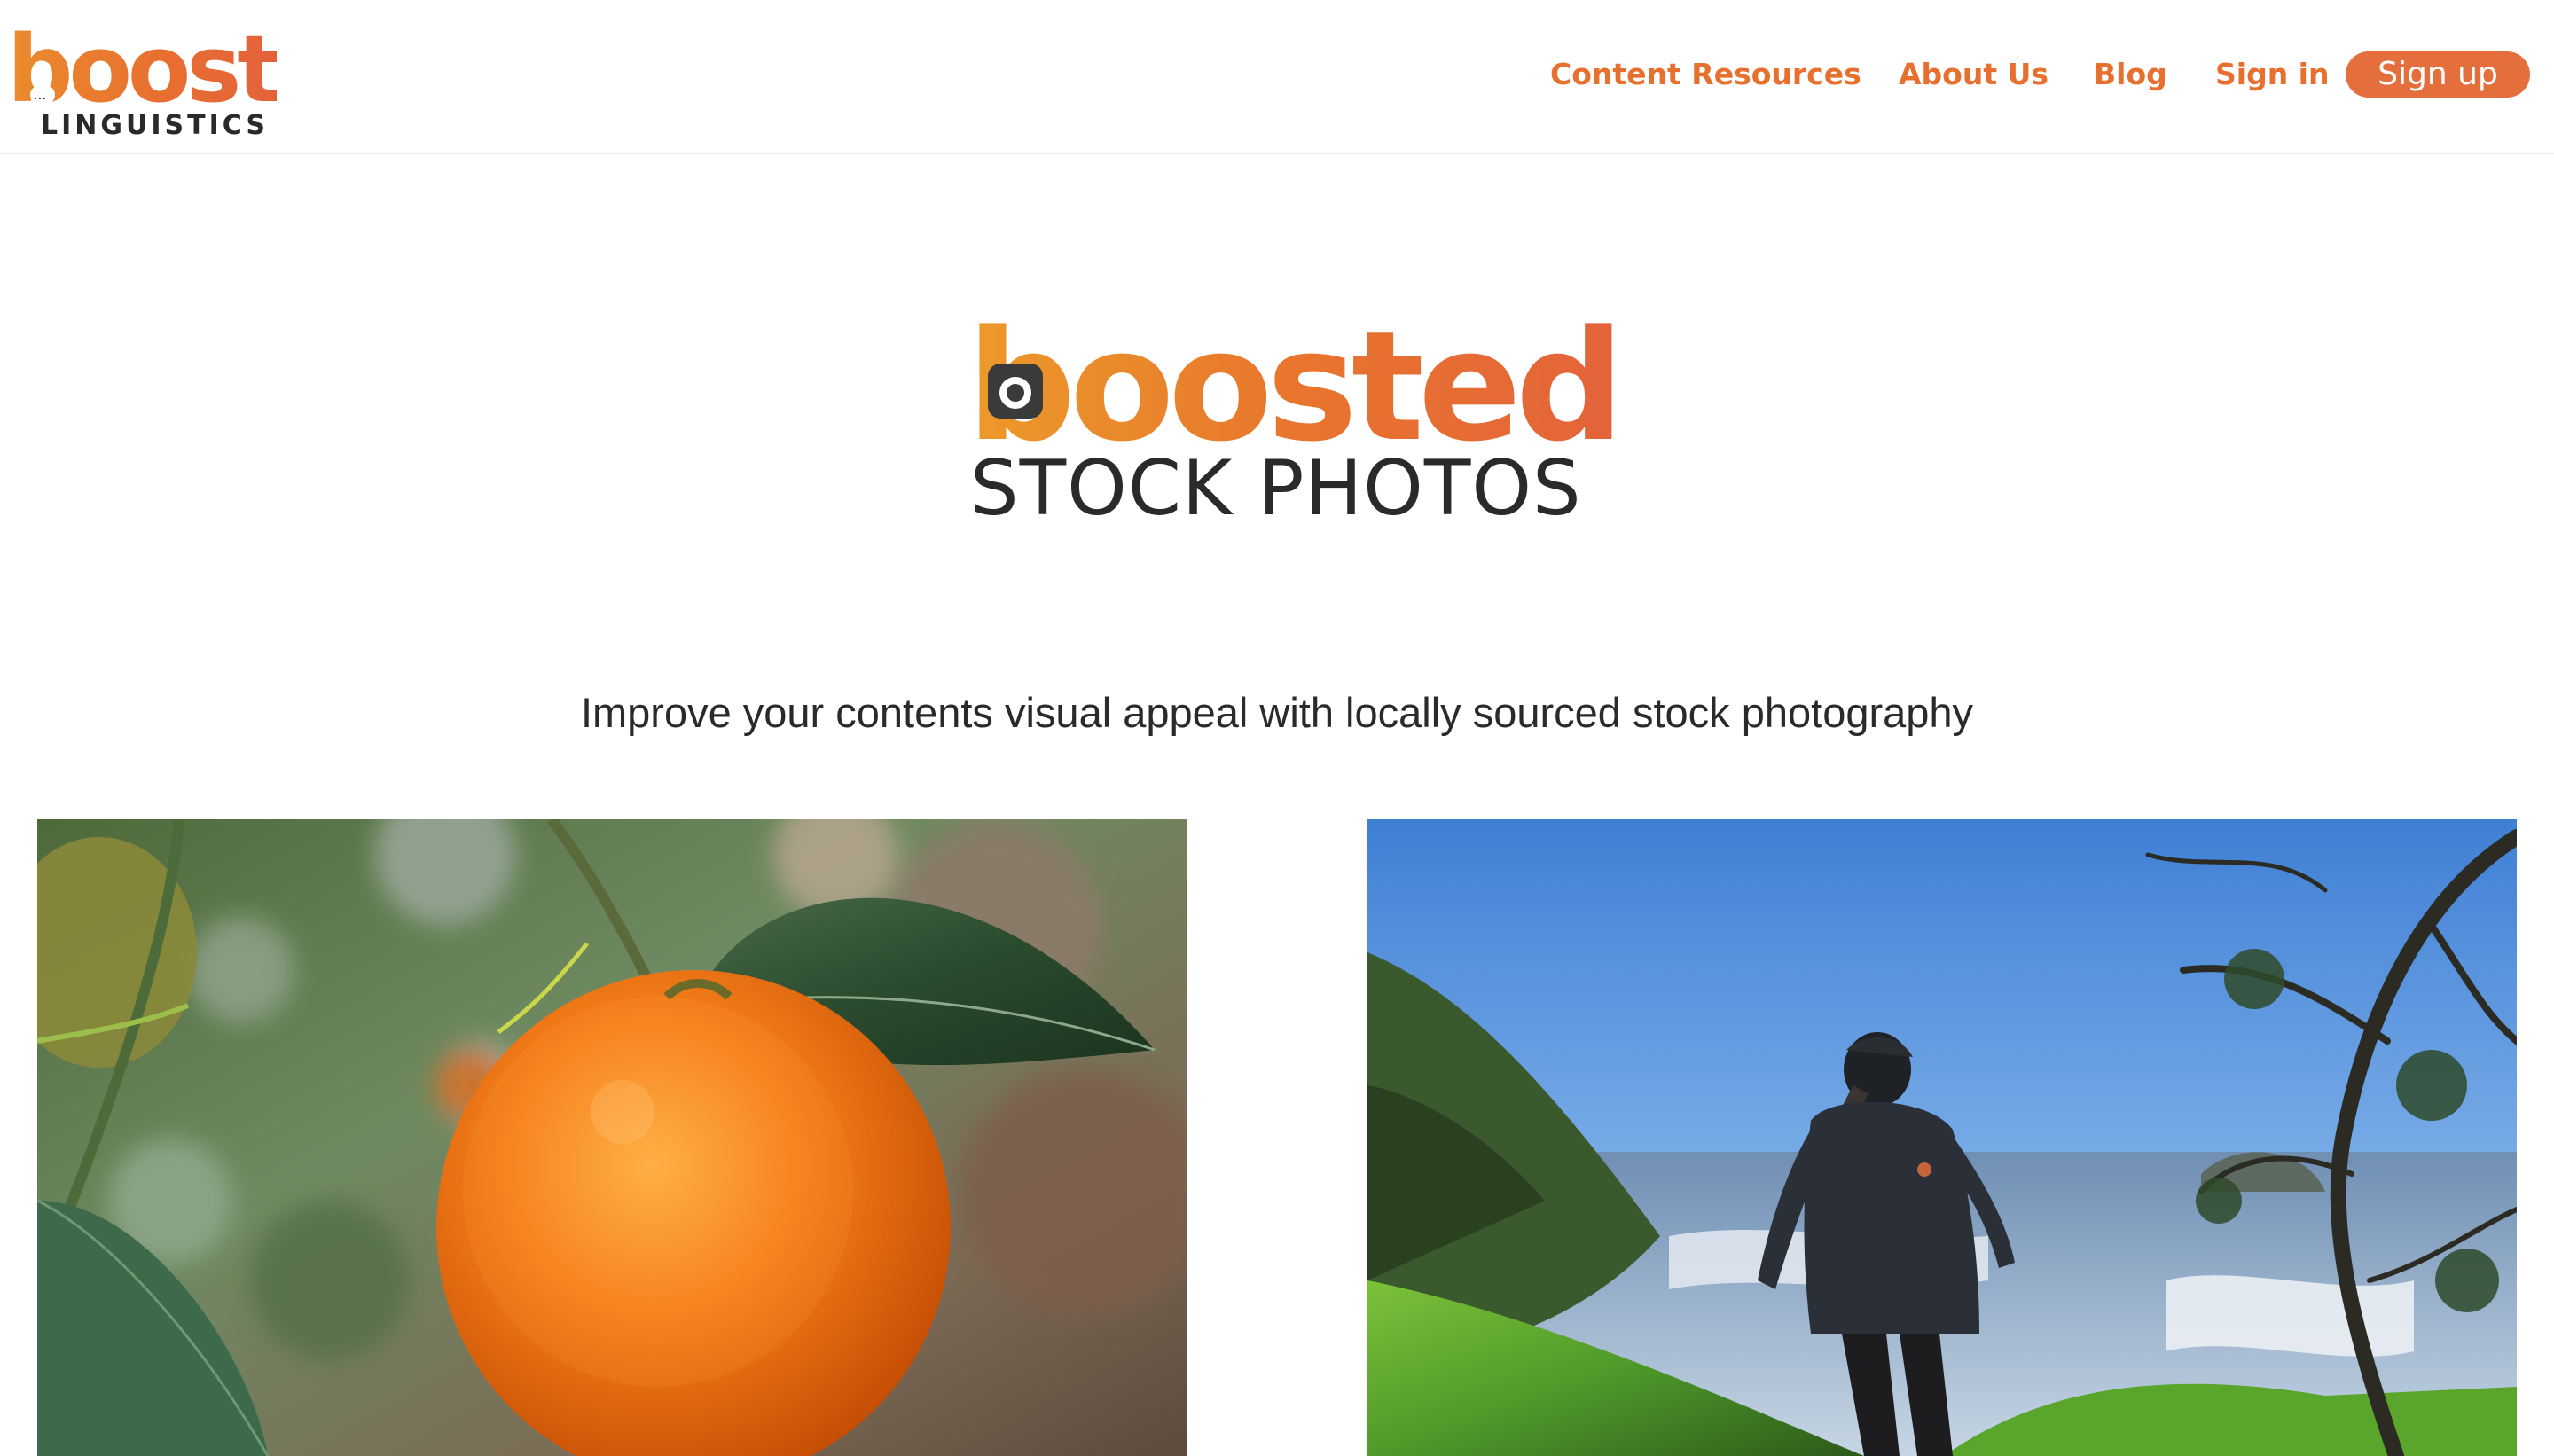  Describe the element at coordinates (1276, 488) in the screenshot. I see `brand-subtitle: STOCK PHOTOS` at that location.